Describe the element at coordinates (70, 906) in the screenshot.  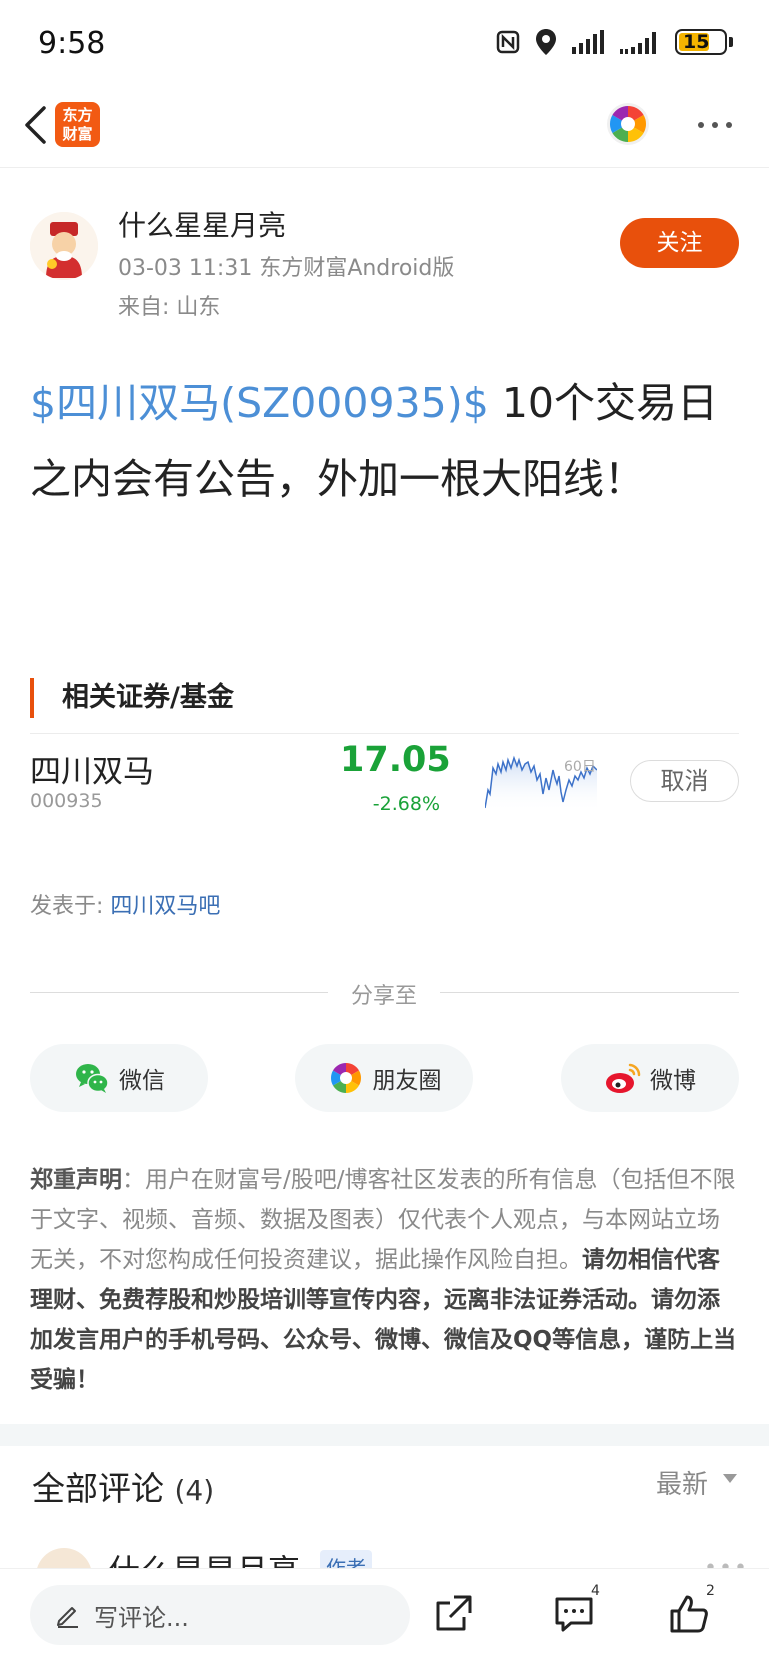
I see `posted-in-prefix: 发表于:` at that location.